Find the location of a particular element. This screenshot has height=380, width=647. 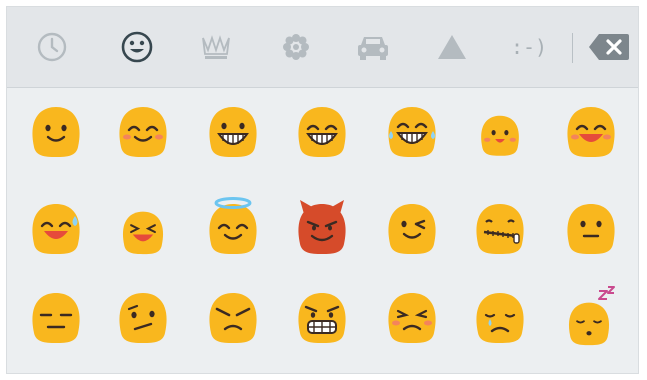

backspace-icon is located at coordinates (609, 47).